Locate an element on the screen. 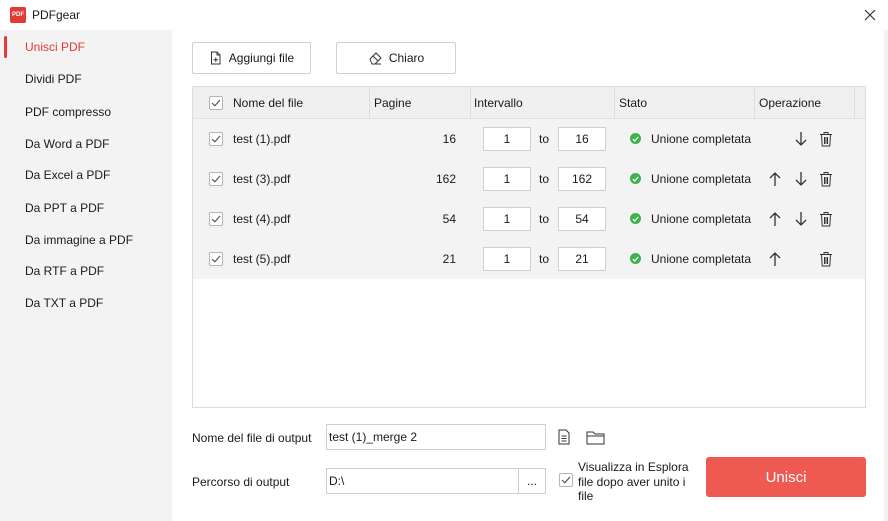  select-all-checkbox is located at coordinates (216, 103).